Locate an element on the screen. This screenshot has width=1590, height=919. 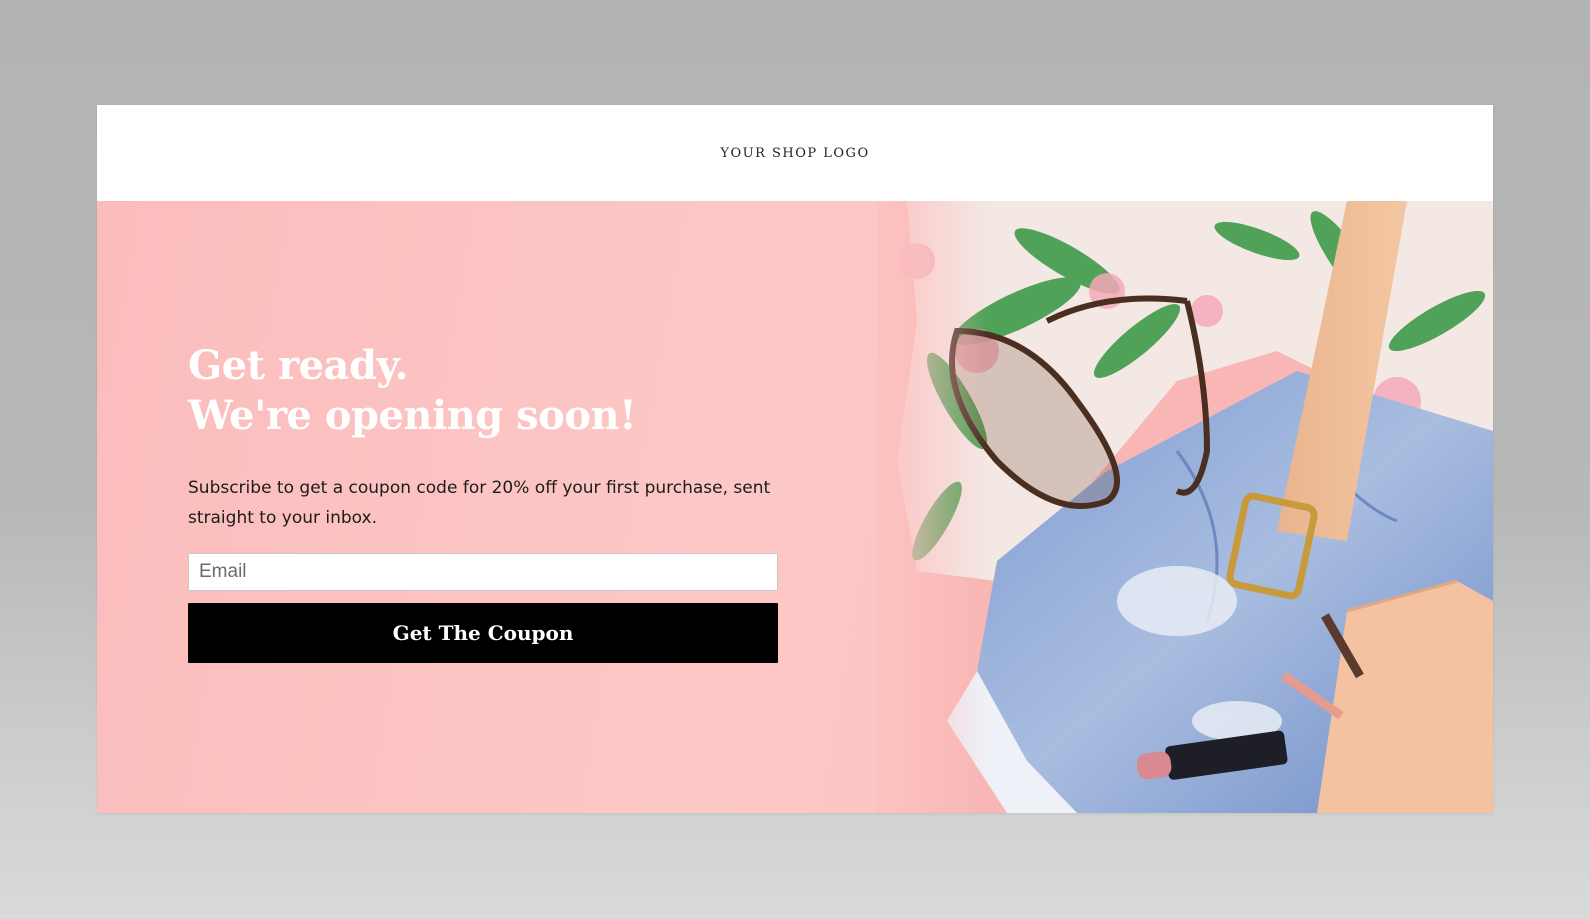
hero-headline: Get ready. We're opening soon! is located at coordinates (468, 391).